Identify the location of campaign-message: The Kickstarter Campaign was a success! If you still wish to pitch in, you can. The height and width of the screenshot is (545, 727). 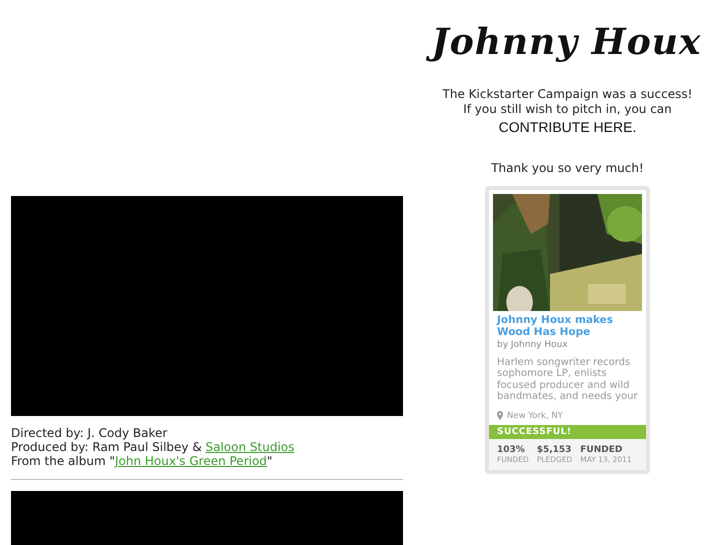
(567, 101).